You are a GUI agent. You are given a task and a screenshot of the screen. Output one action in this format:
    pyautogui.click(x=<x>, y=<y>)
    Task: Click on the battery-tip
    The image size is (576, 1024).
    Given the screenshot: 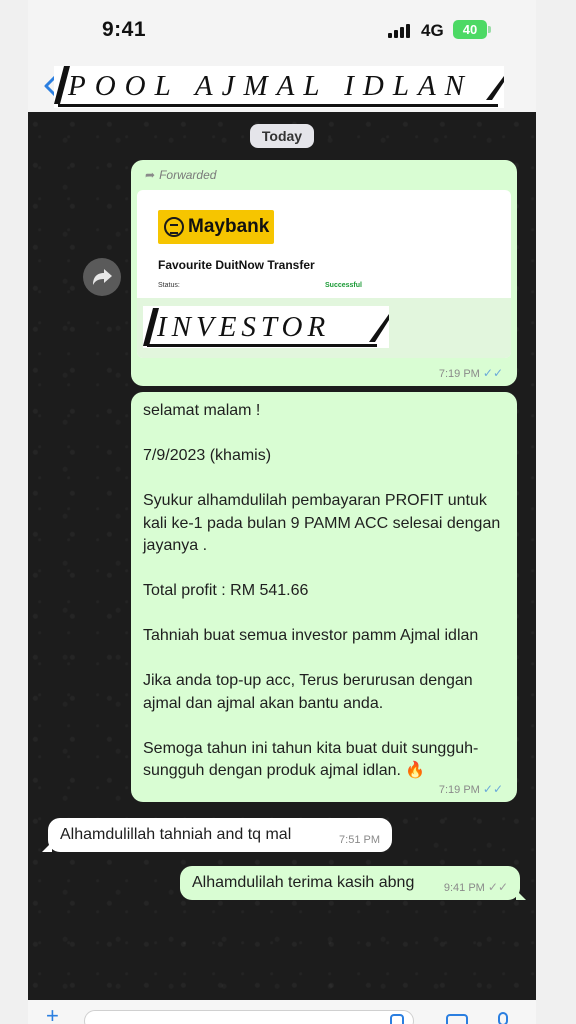 What is the action you would take?
    pyautogui.click(x=489, y=29)
    